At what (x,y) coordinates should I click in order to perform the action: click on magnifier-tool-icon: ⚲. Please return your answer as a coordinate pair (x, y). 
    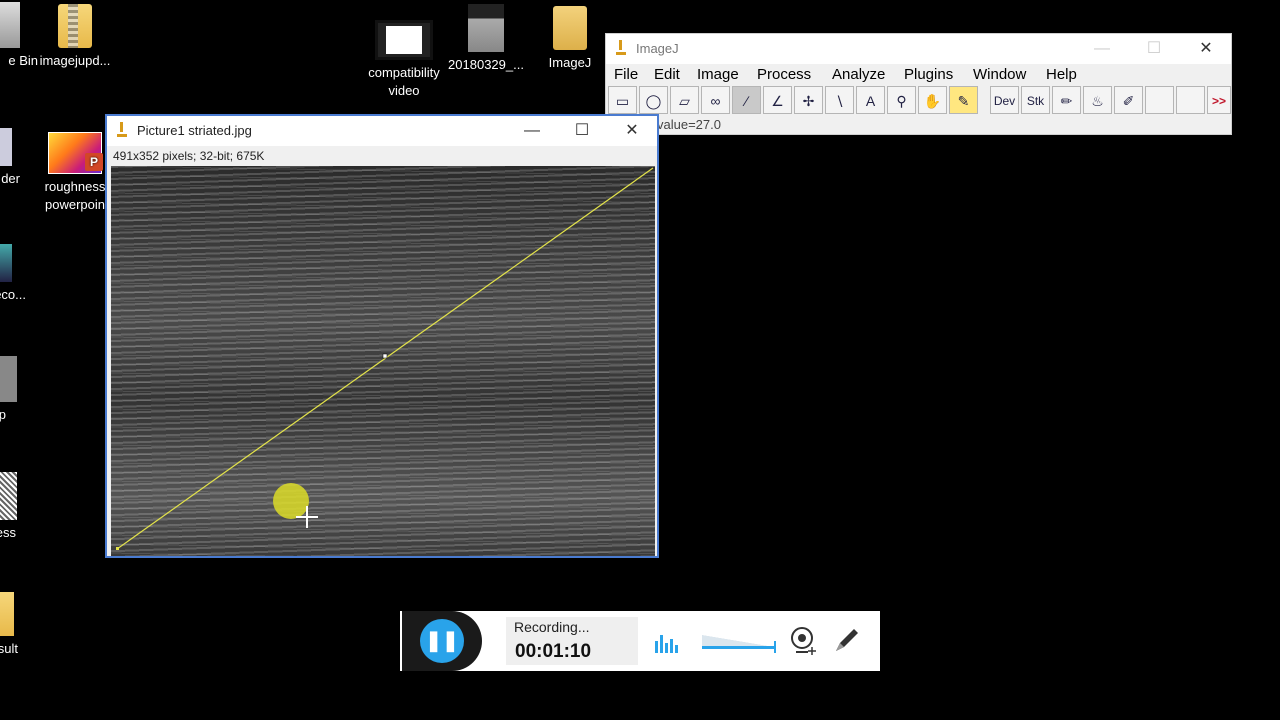
    Looking at the image, I should click on (901, 100).